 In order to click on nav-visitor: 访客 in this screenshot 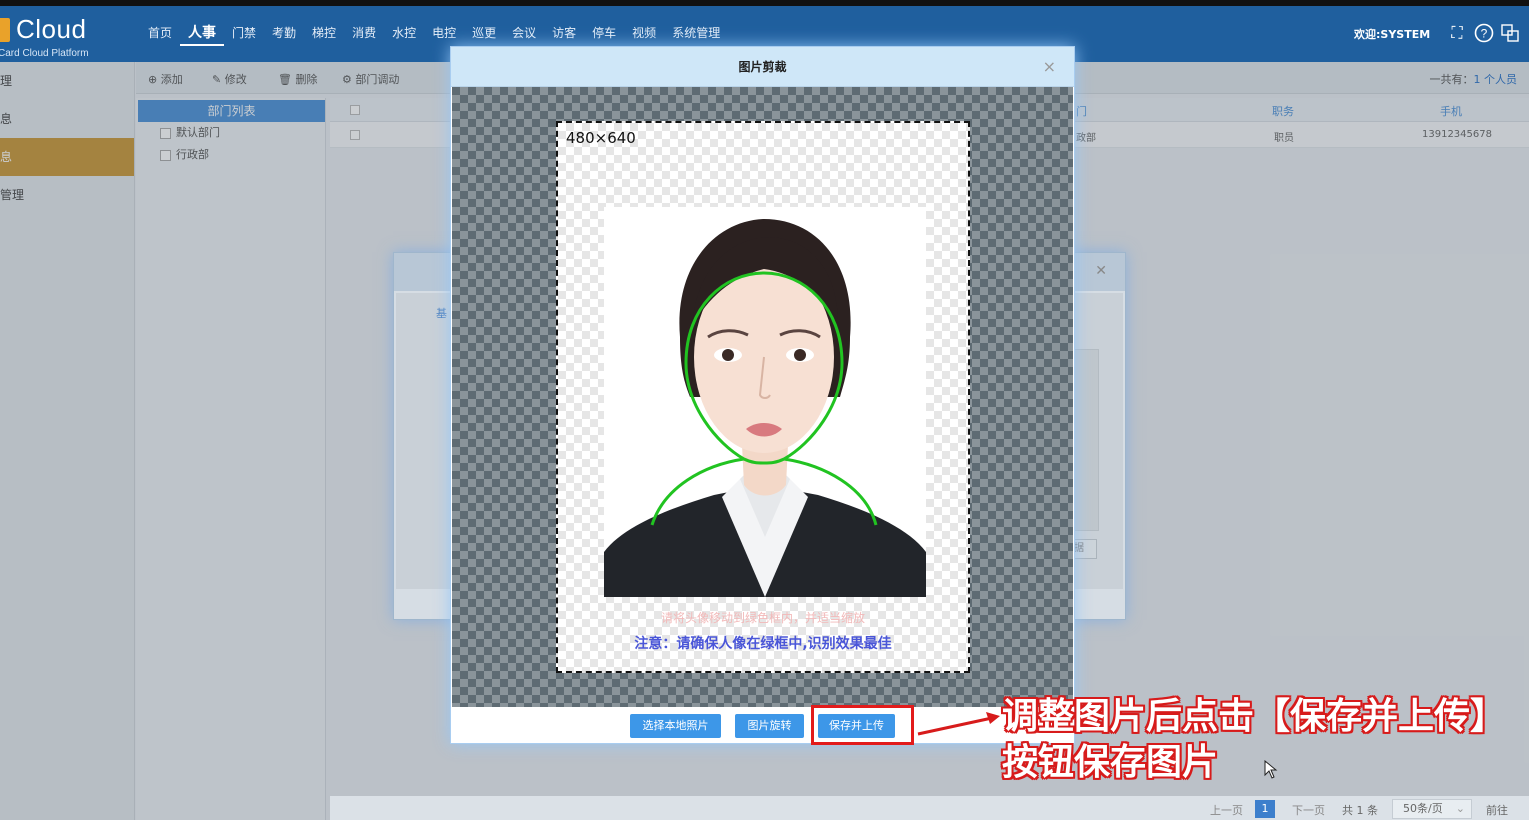, I will do `click(564, 35)`.